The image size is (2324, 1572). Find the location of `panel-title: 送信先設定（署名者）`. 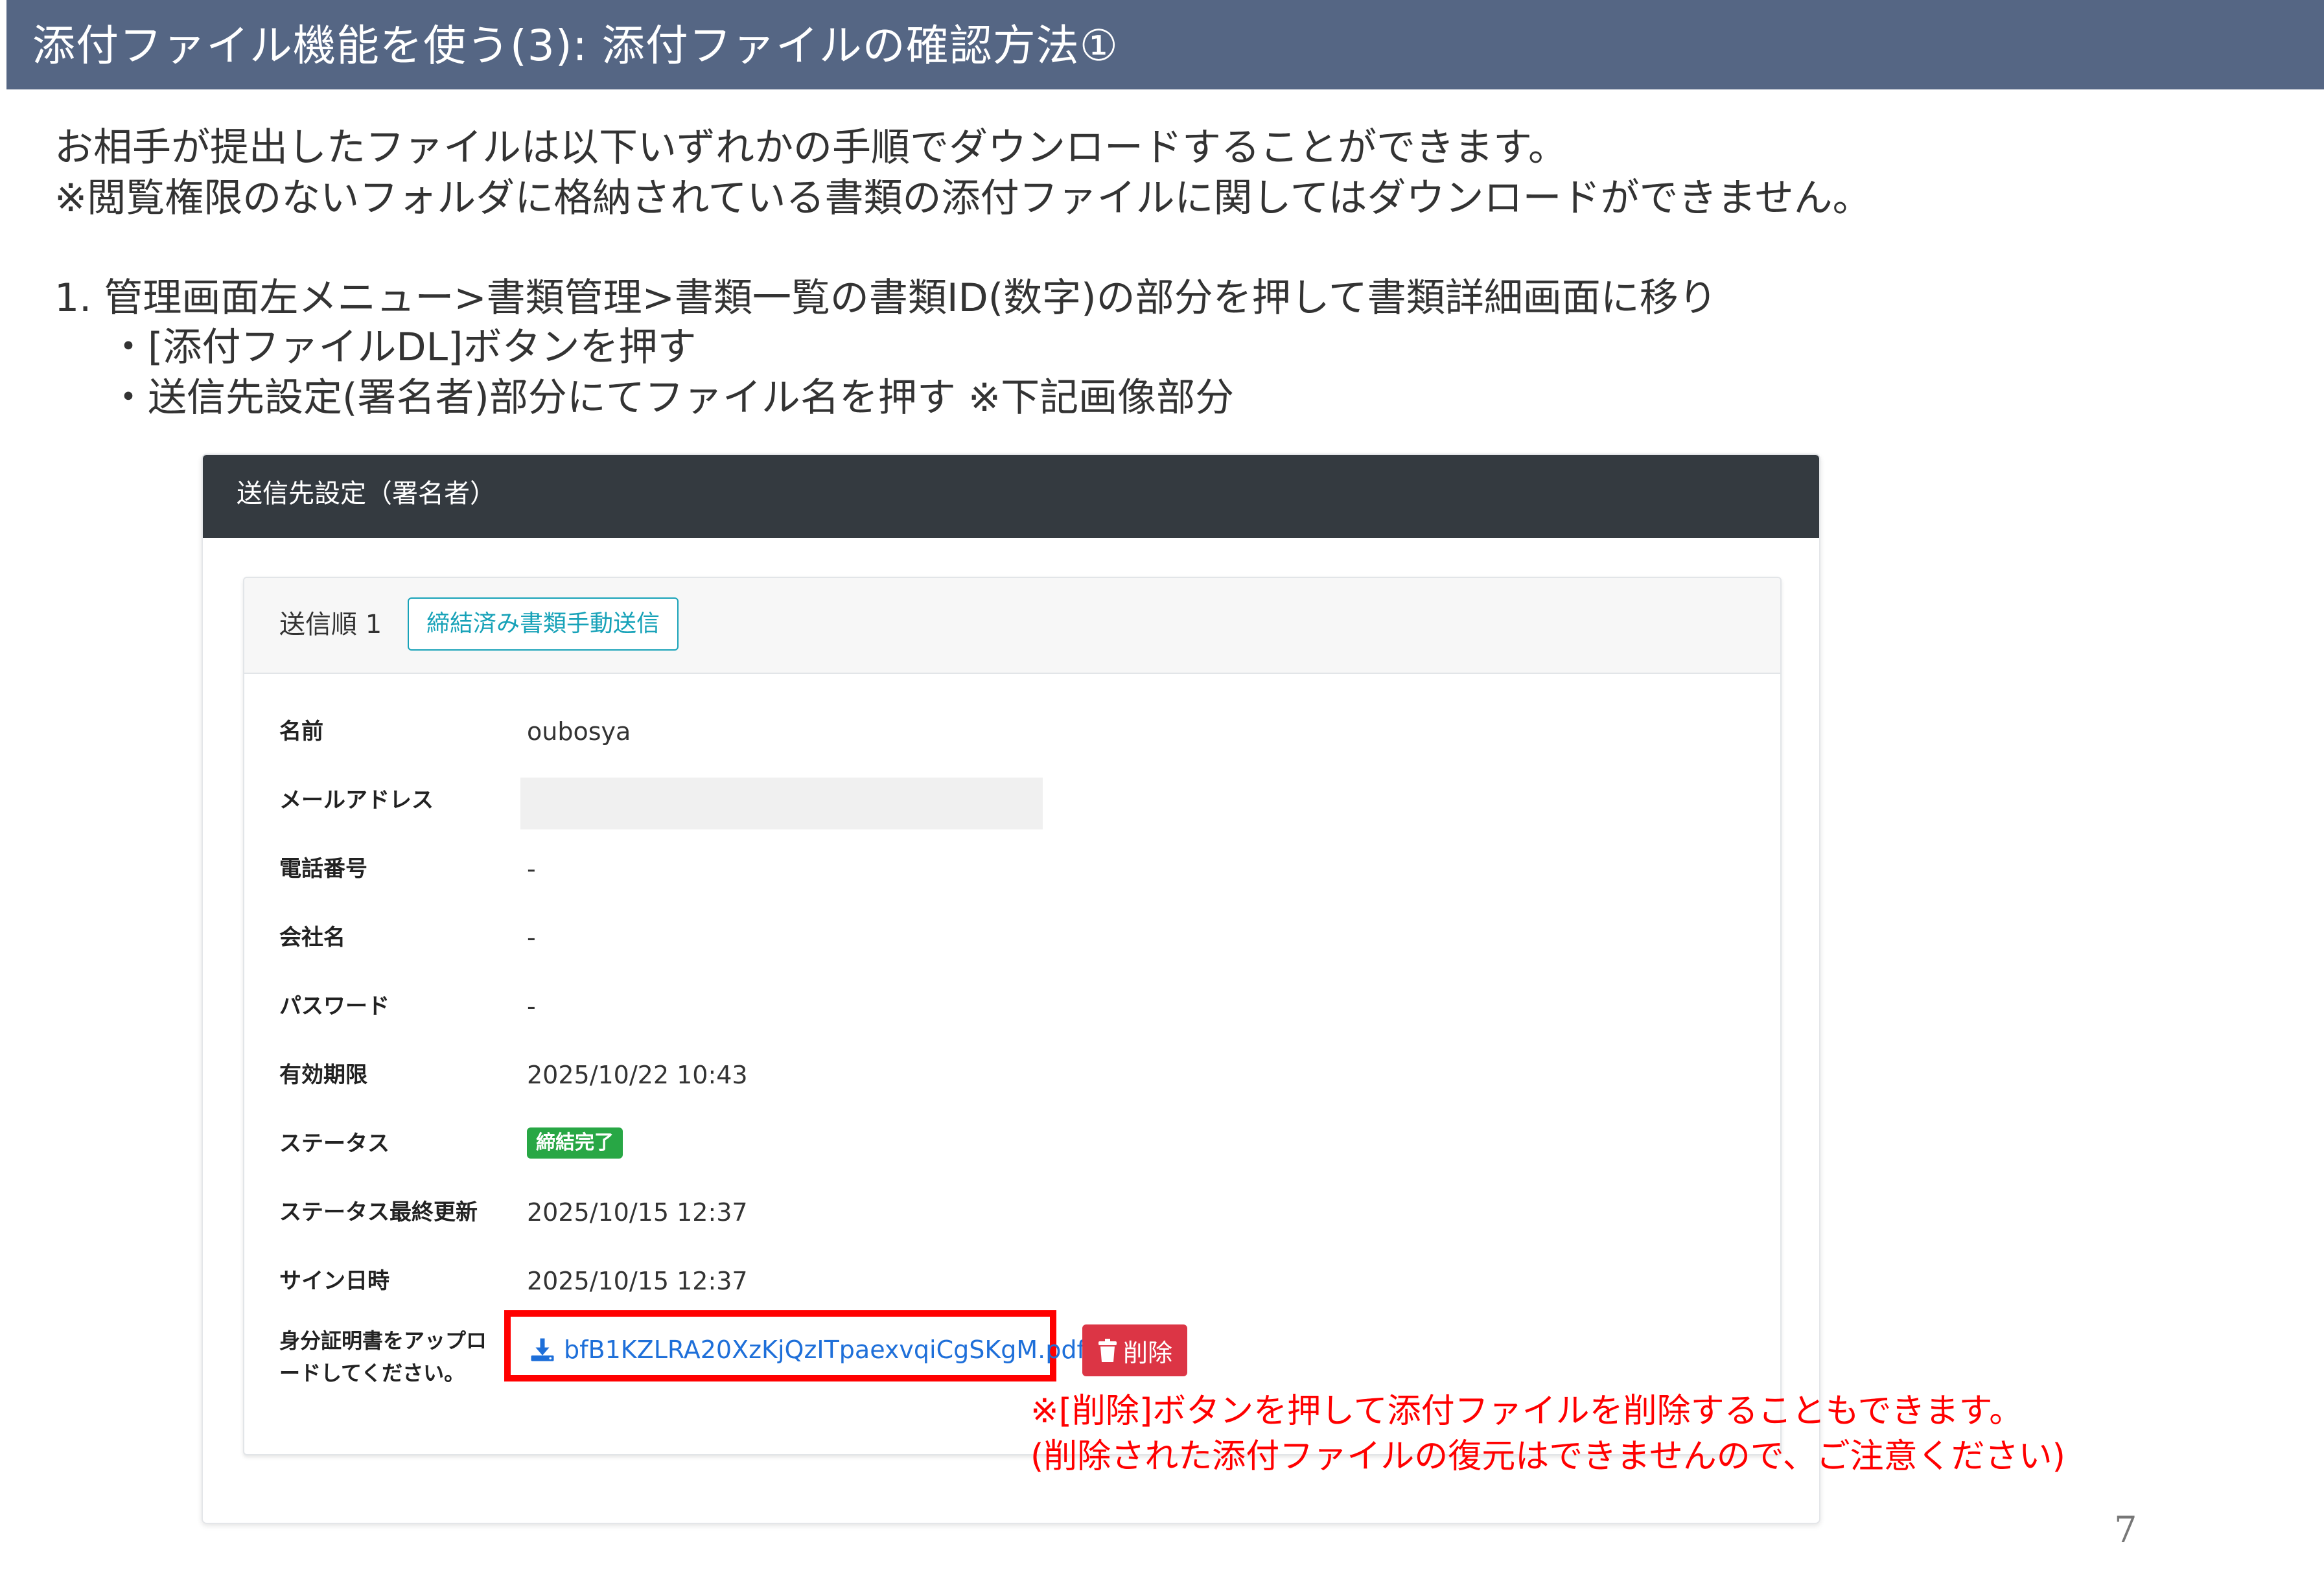

panel-title: 送信先設定（署名者） is located at coordinates (366, 494).